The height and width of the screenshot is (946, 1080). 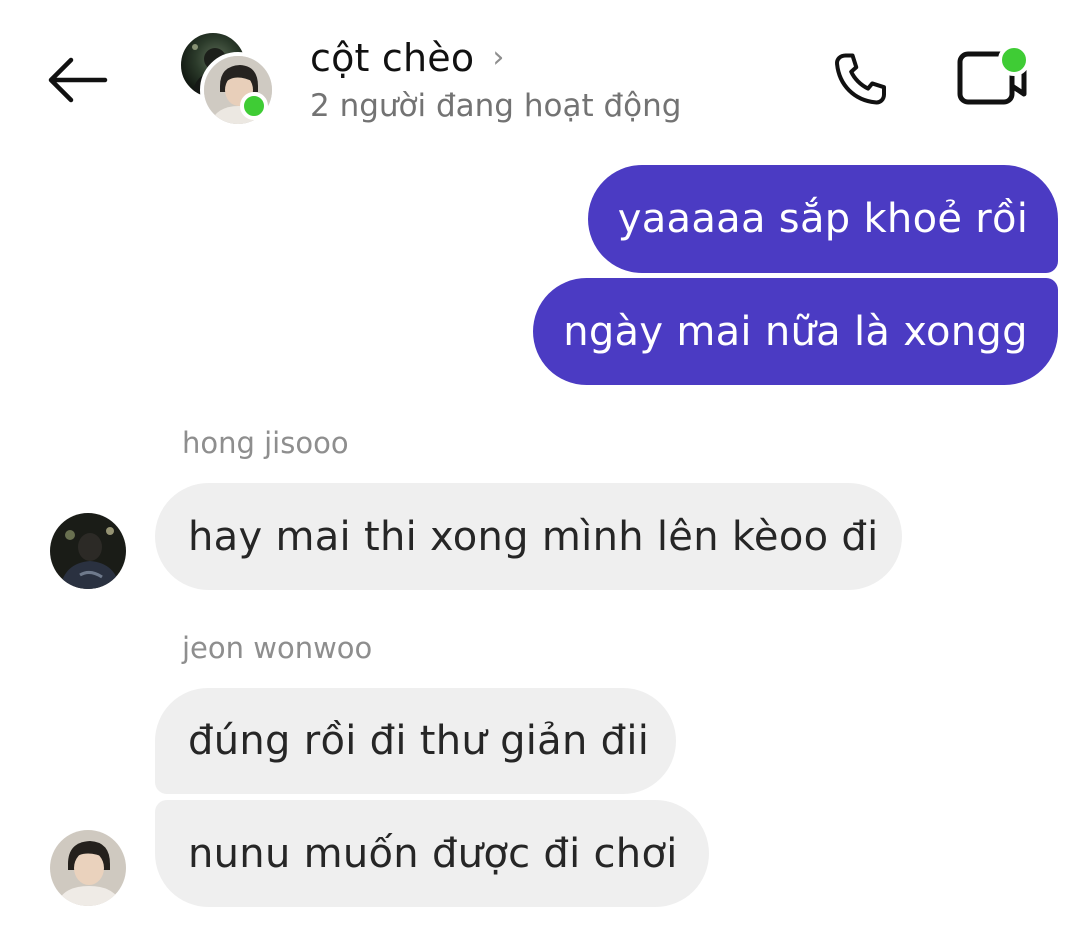 I want to click on message-text: nunu muốn được đi chơi, so click(x=433, y=853).